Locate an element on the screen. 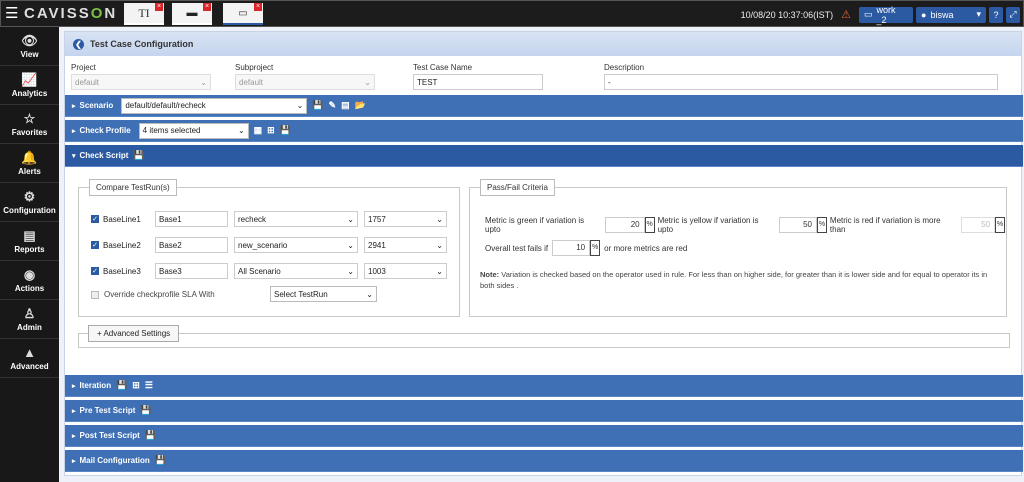  sidebar-item-configuration: ⚙ Configuration is located at coordinates (29, 202).